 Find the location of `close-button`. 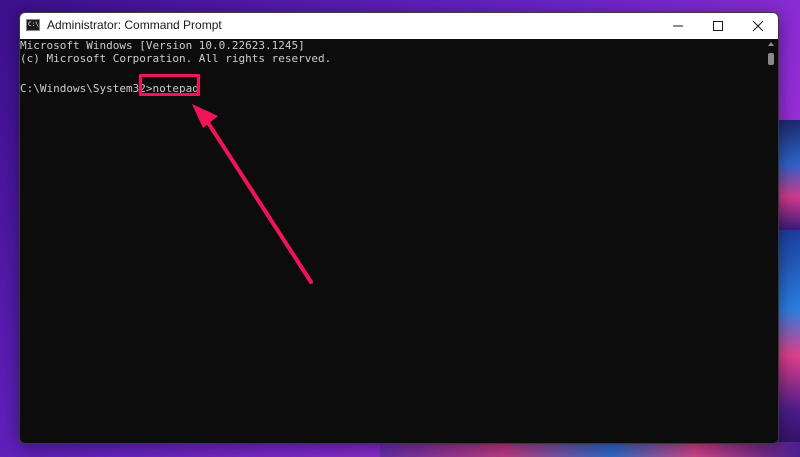

close-button is located at coordinates (758, 26).